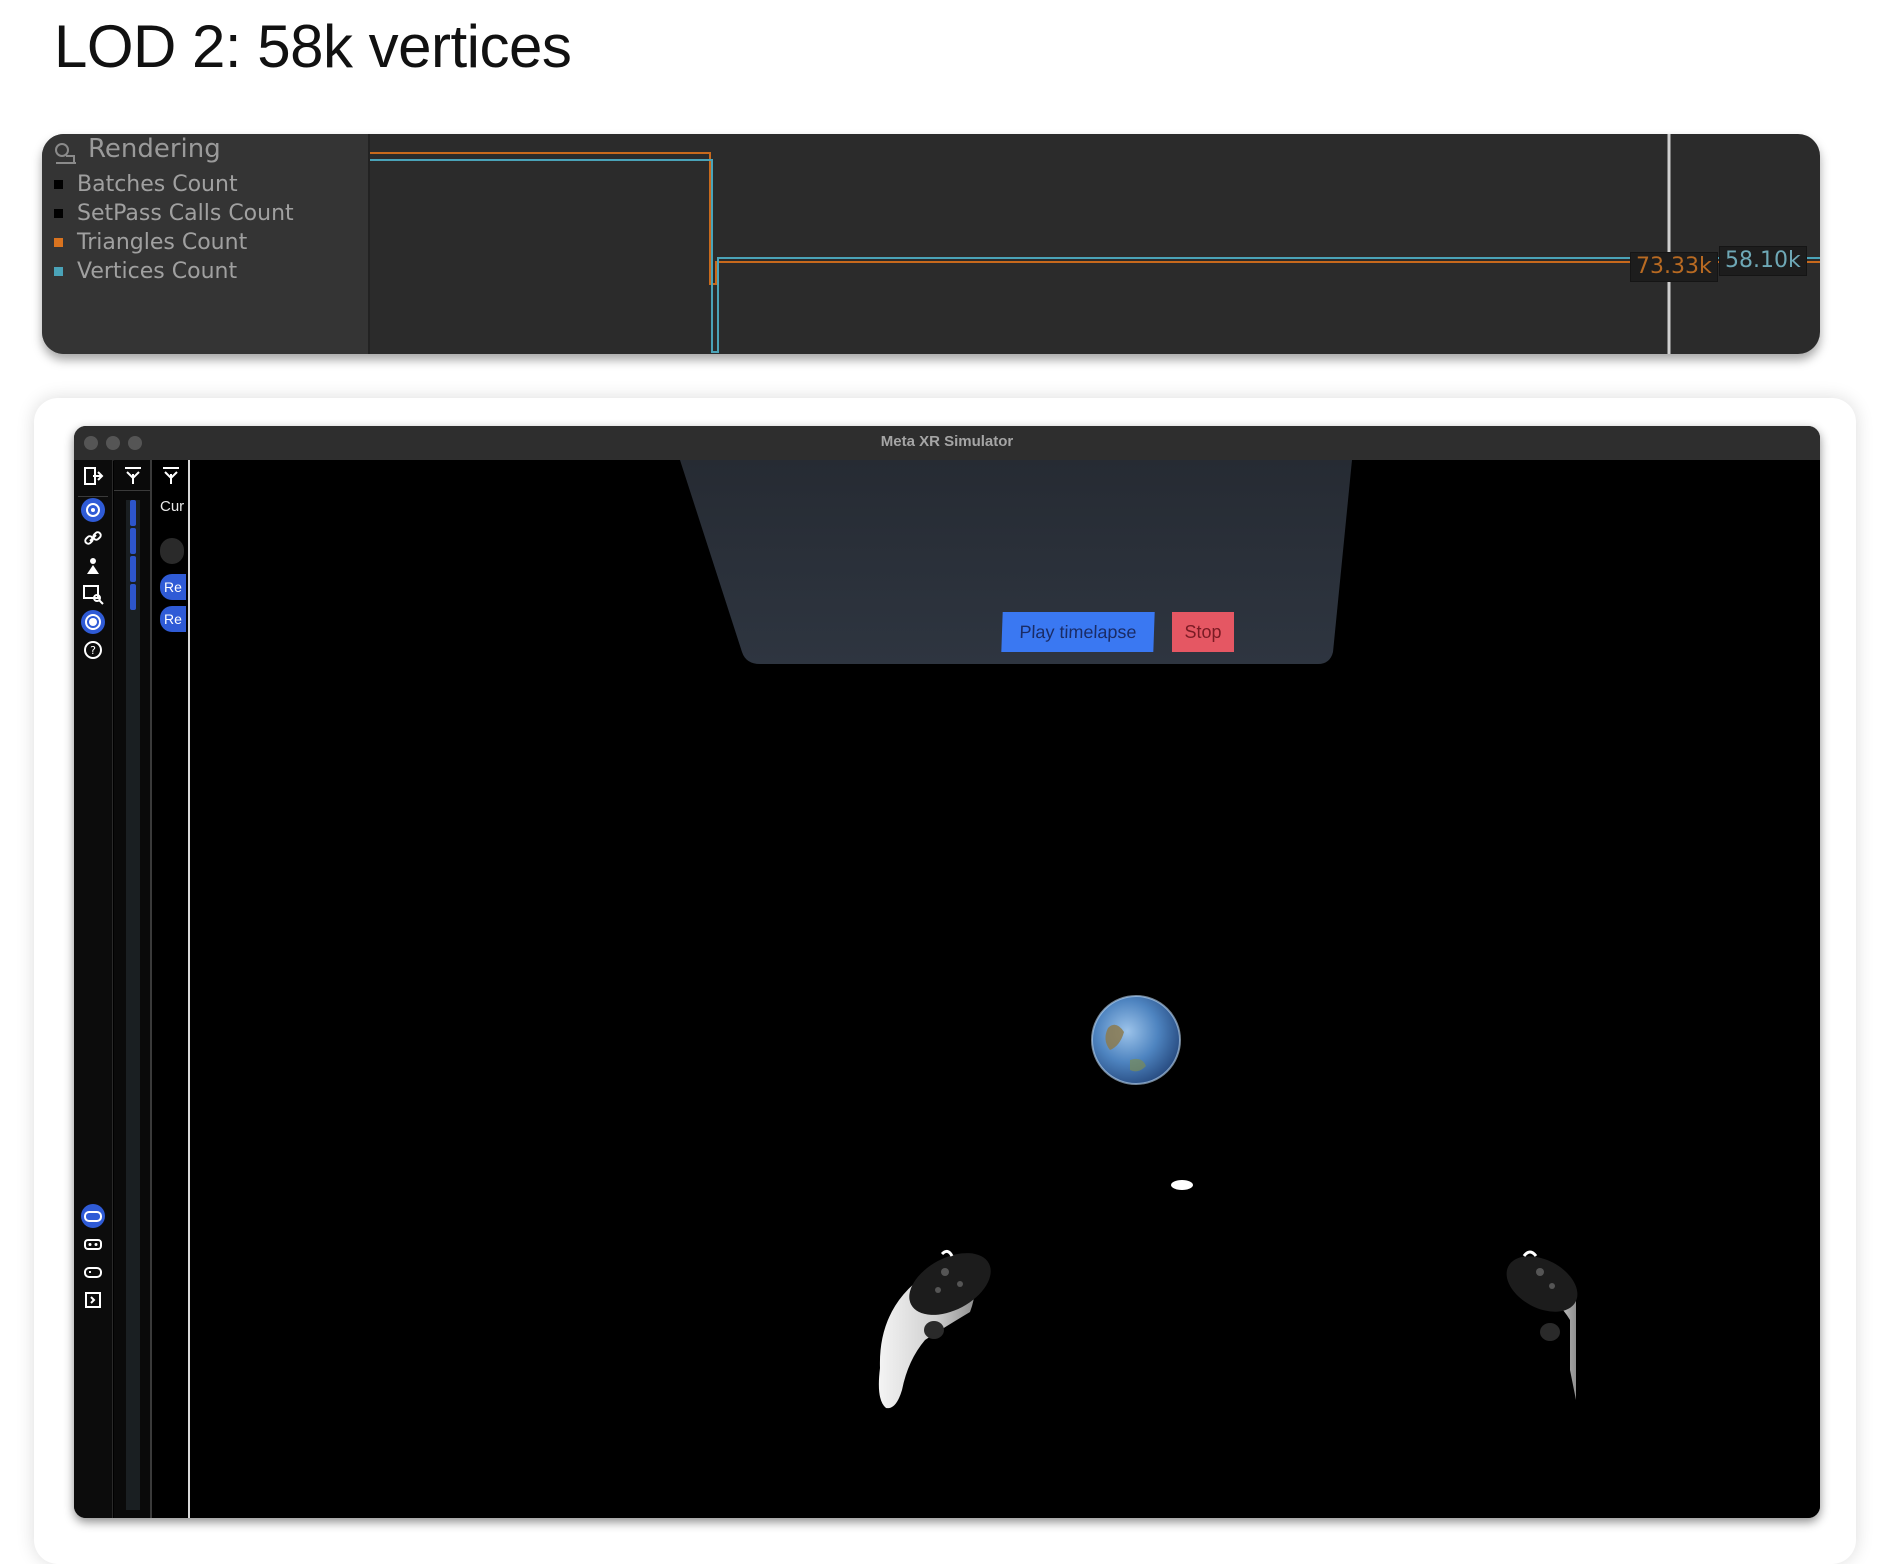 The image size is (1888, 1564). Describe the element at coordinates (157, 271) in the screenshot. I see `legend-label: Vertices Count` at that location.